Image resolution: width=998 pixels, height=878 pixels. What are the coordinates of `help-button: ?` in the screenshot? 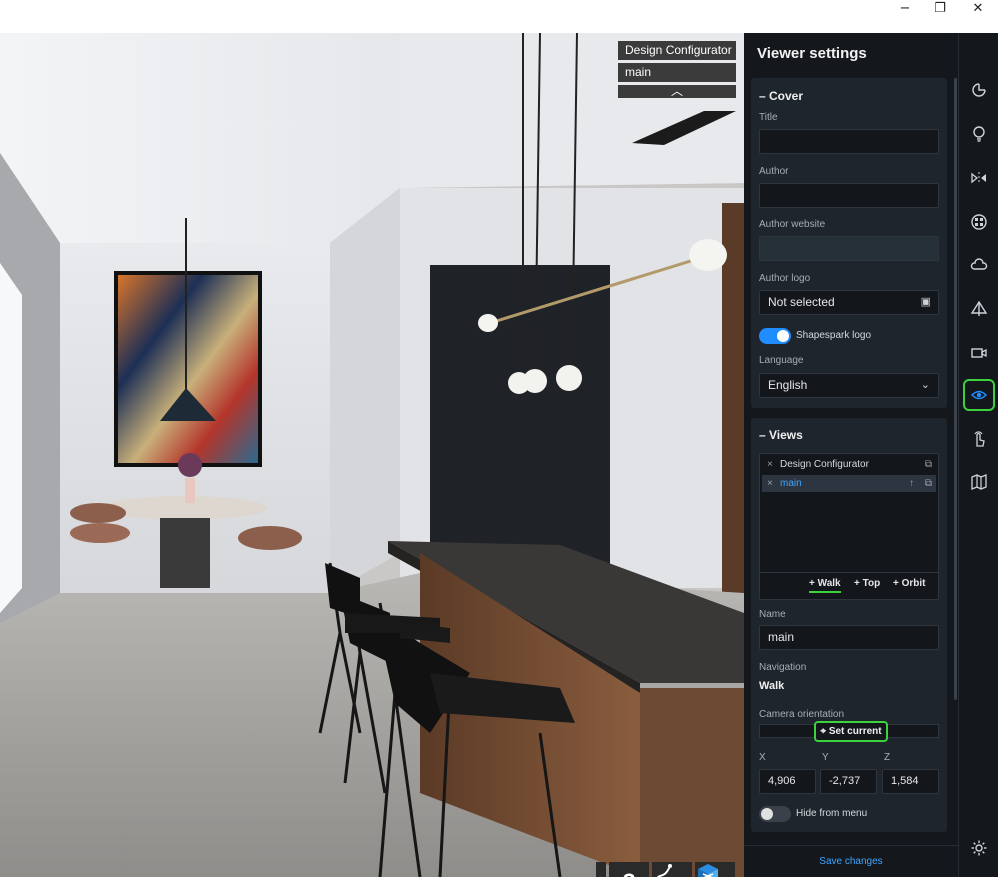 It's located at (629, 869).